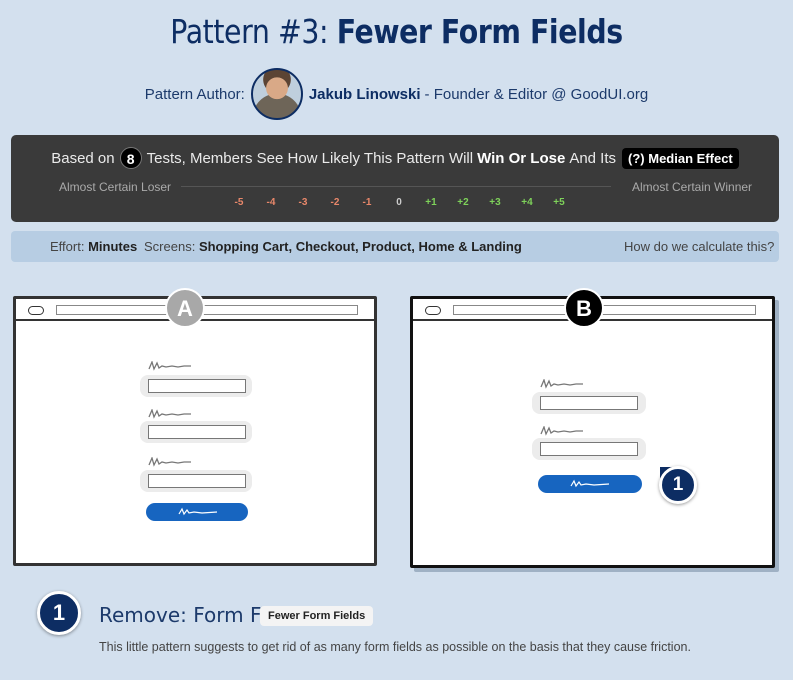 The height and width of the screenshot is (680, 793). I want to click on tick-label: -1, so click(367, 202).